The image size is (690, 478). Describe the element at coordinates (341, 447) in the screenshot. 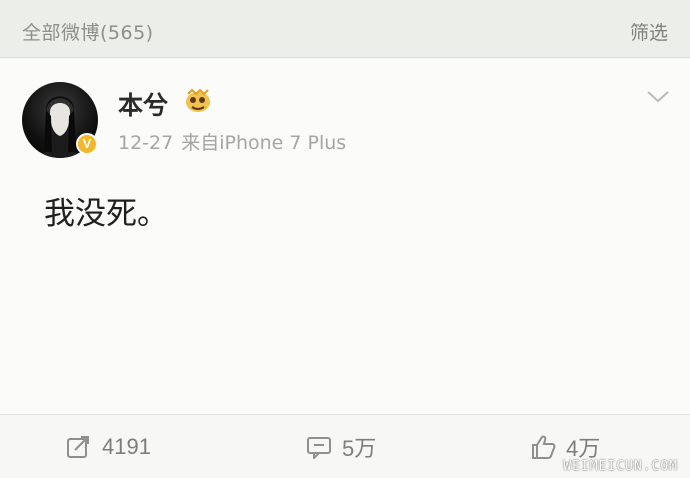

I see `comment-button: 5万` at that location.